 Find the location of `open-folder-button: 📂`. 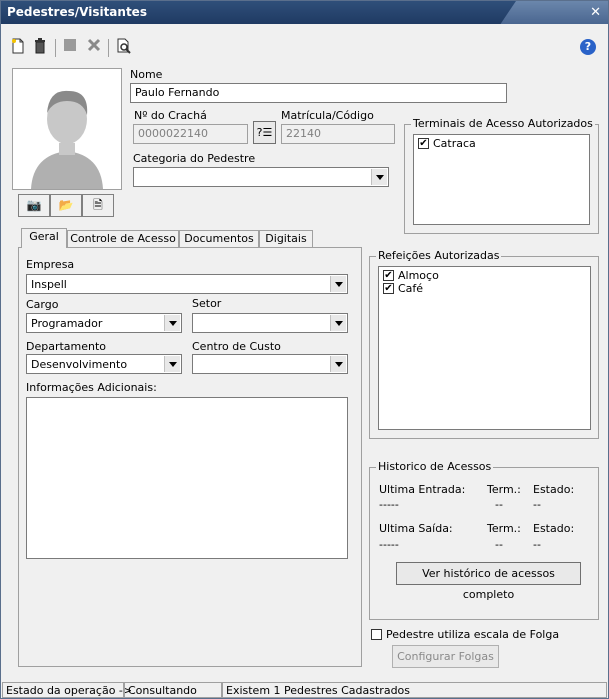

open-folder-button: 📂 is located at coordinates (66, 205).